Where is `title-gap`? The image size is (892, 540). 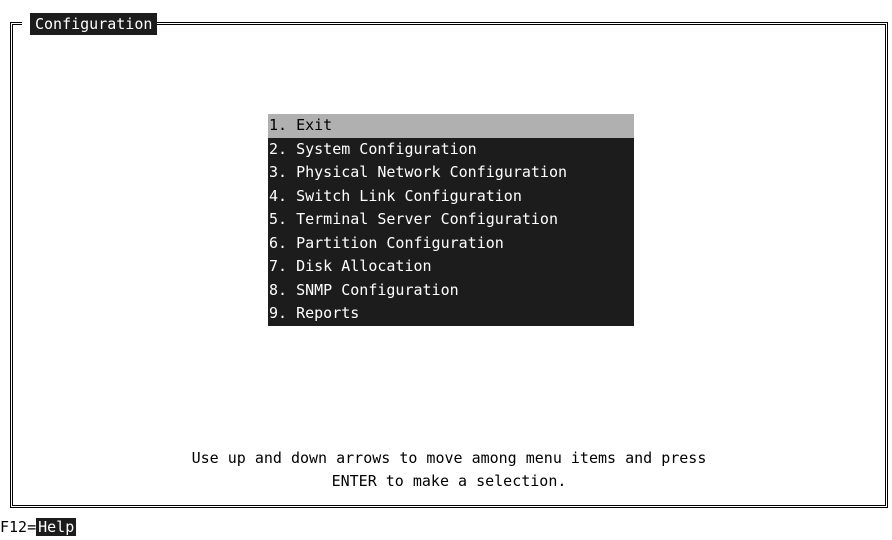 title-gap is located at coordinates (26, 23).